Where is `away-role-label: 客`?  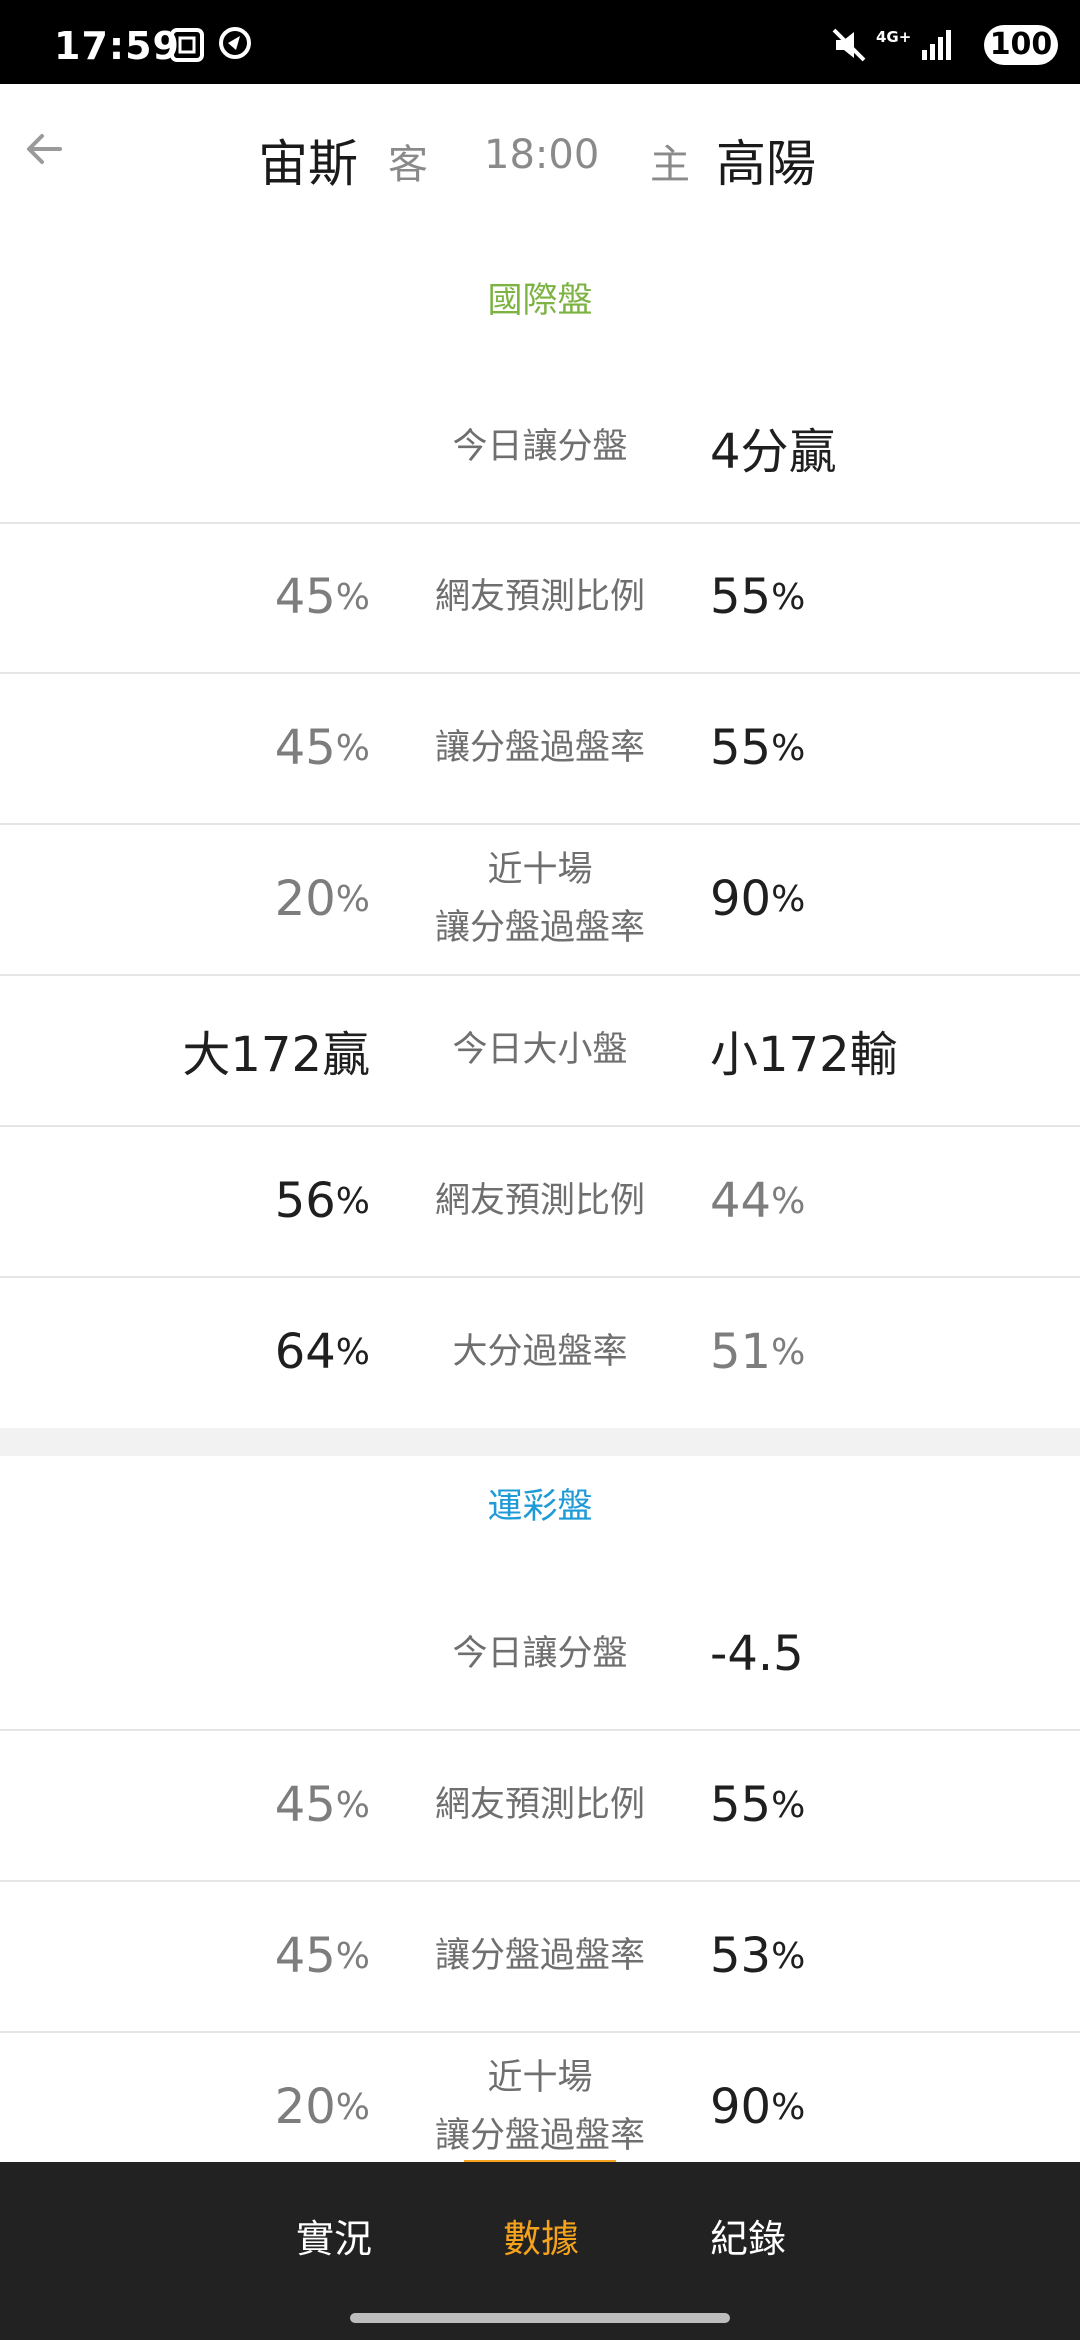 away-role-label: 客 is located at coordinates (408, 165).